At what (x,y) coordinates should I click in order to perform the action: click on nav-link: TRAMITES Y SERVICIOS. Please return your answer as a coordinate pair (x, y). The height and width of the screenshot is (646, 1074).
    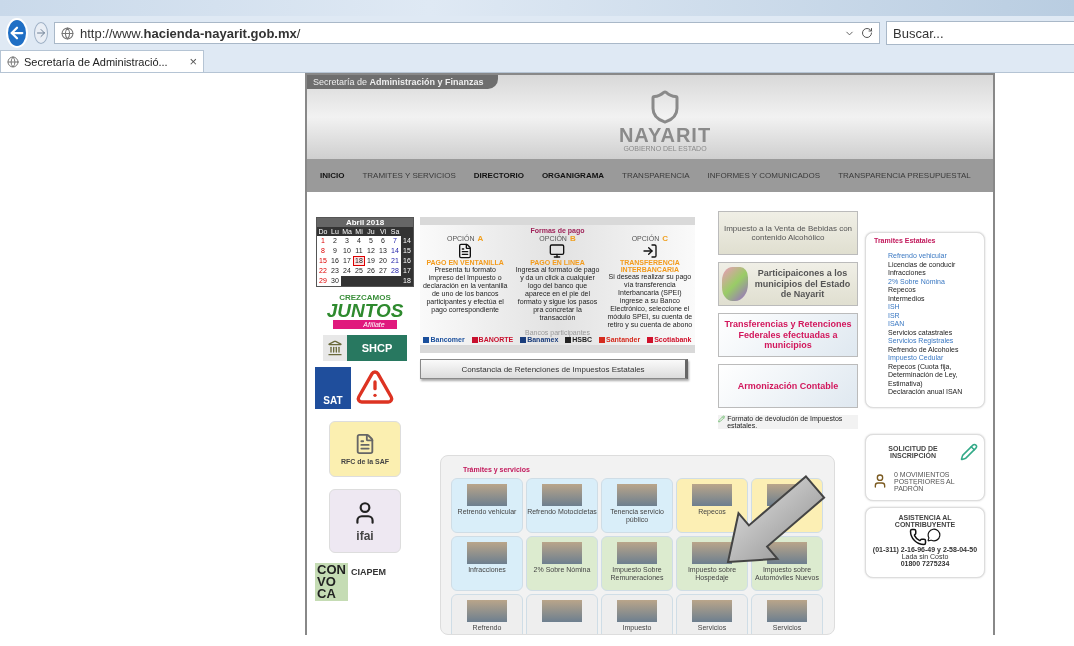
    Looking at the image, I should click on (409, 175).